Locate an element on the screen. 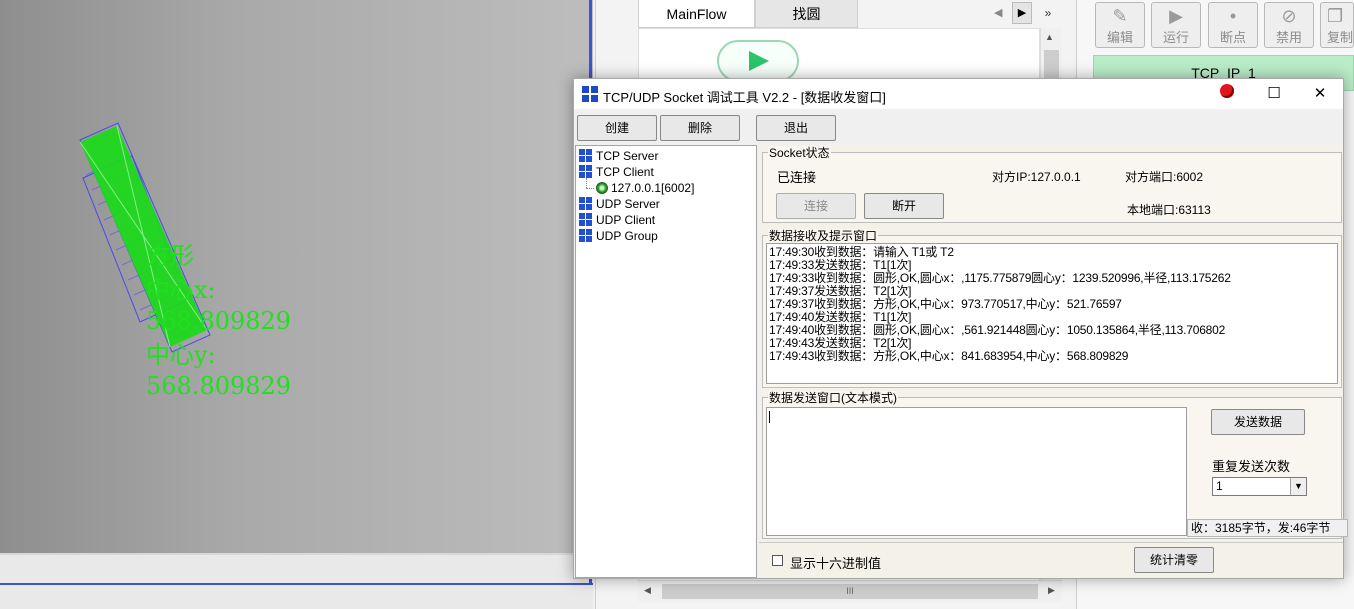  breakpoint-icon: • is located at coordinates (1233, 16).